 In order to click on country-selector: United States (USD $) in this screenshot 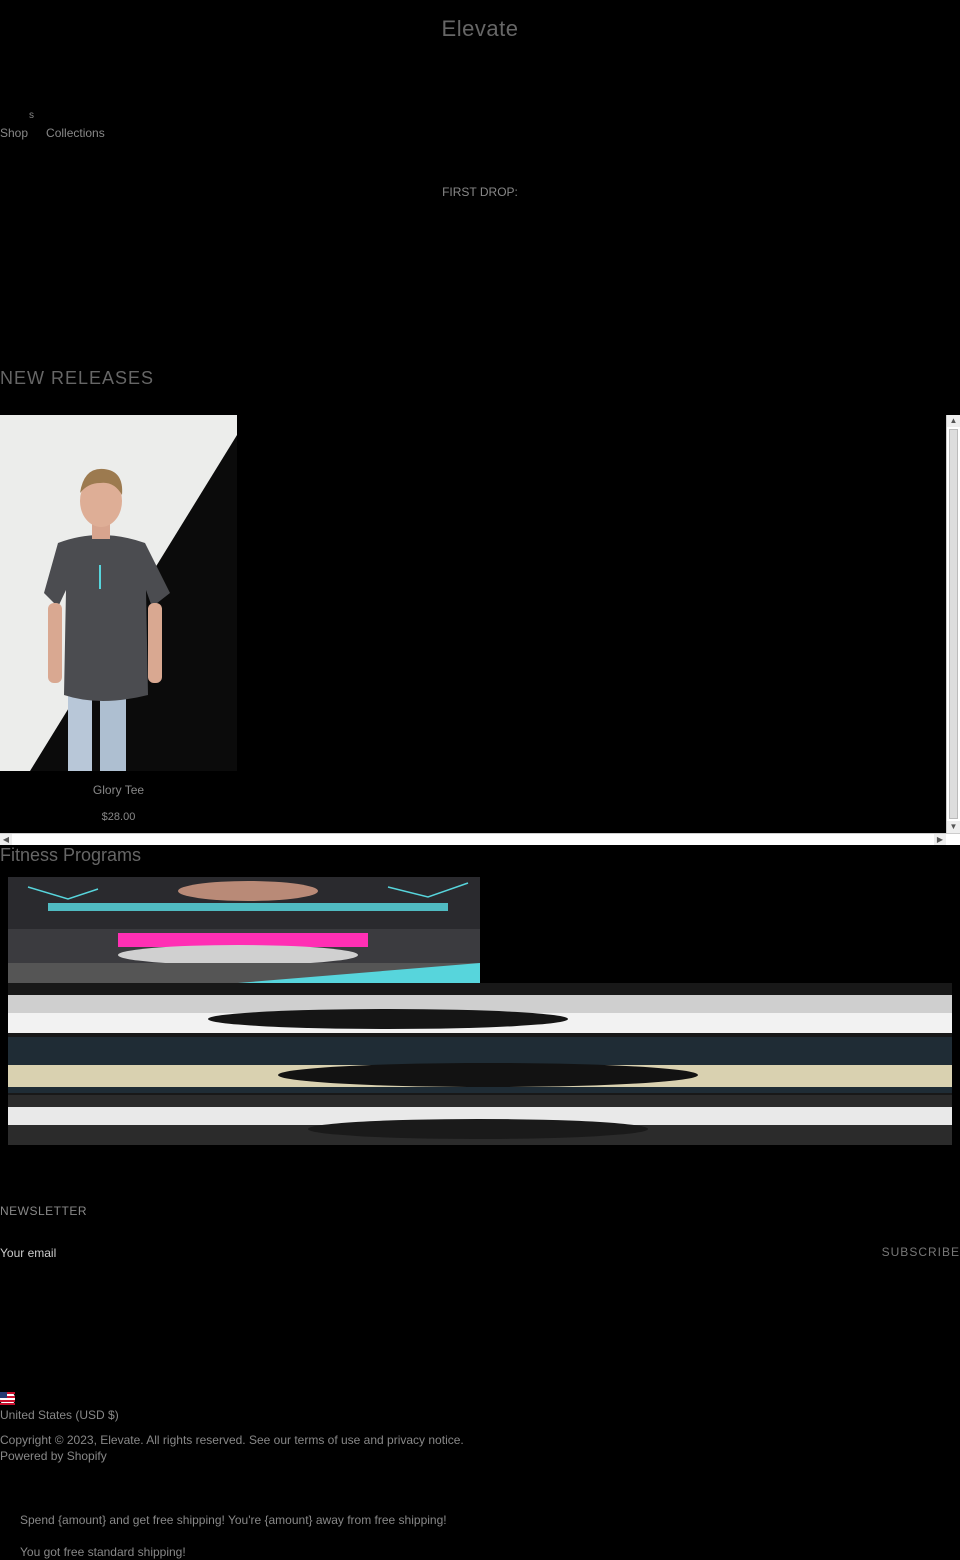, I will do `click(59, 1415)`.